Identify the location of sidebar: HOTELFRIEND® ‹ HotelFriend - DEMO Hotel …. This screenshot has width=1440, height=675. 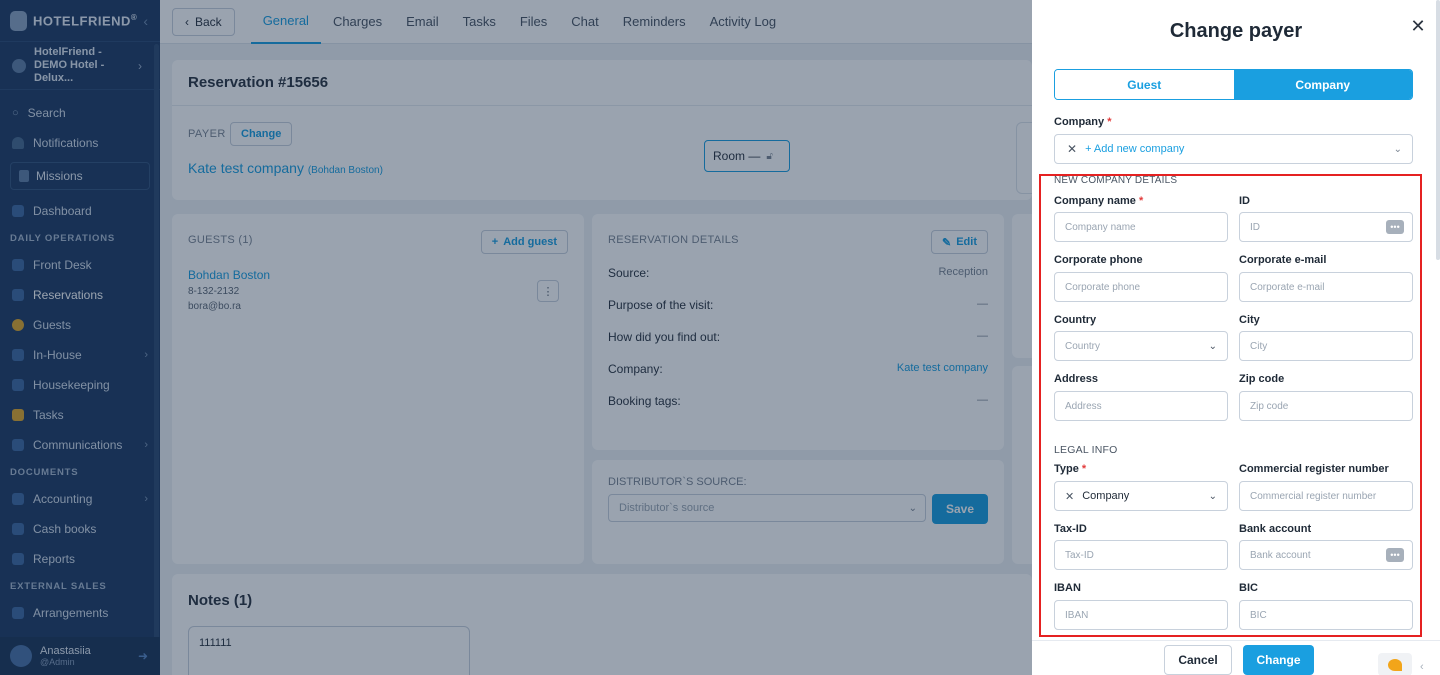
(80, 337).